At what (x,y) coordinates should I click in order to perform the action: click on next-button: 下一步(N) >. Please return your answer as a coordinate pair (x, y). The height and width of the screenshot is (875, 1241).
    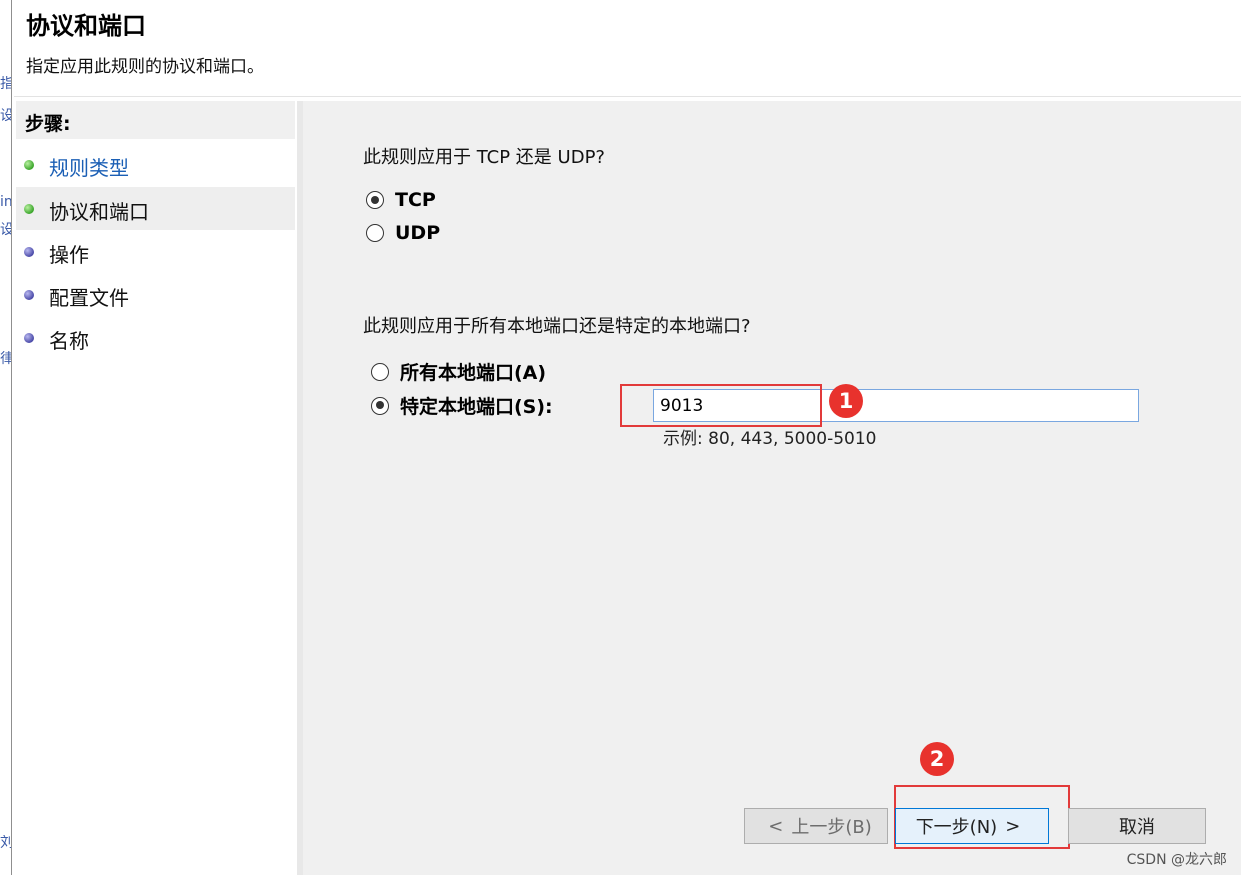
    Looking at the image, I should click on (972, 826).